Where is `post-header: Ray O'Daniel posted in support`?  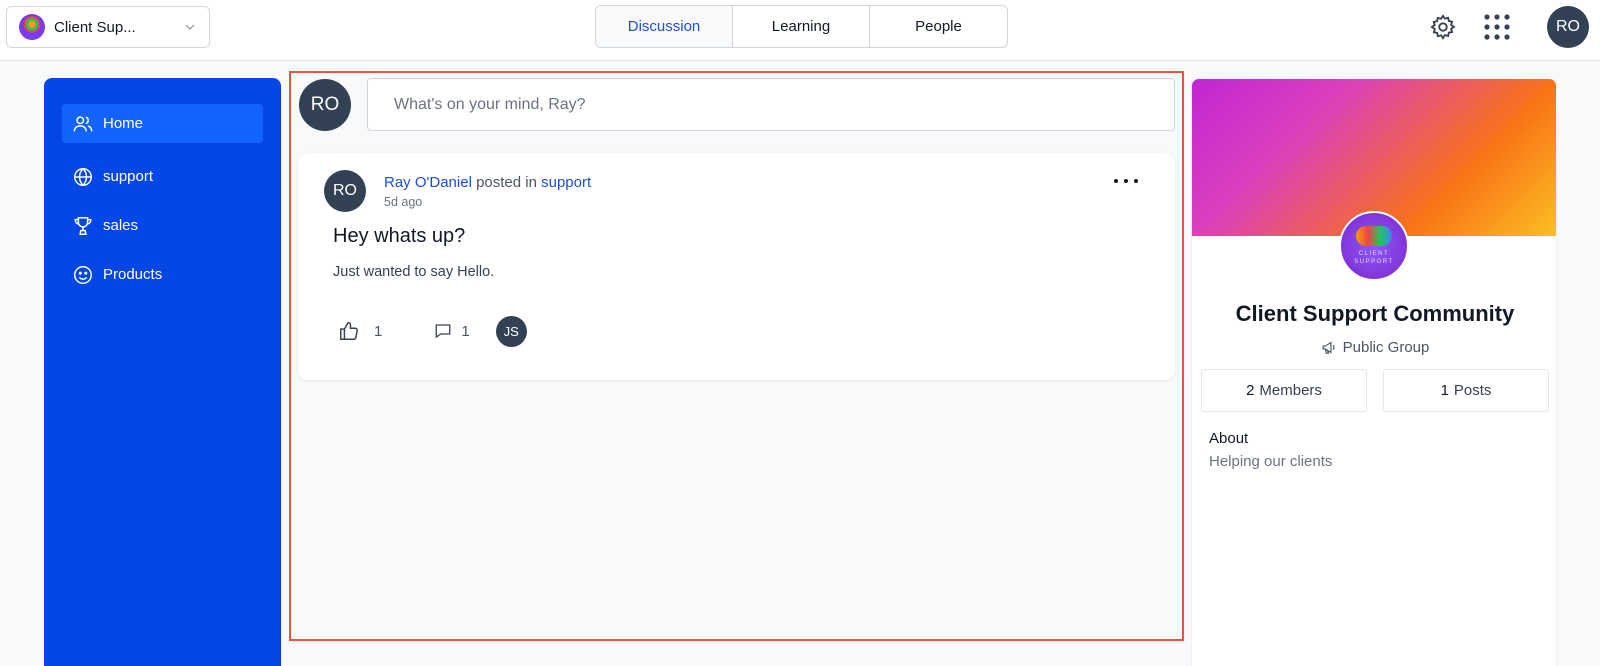 post-header: Ray O'Daniel posted in support is located at coordinates (487, 182).